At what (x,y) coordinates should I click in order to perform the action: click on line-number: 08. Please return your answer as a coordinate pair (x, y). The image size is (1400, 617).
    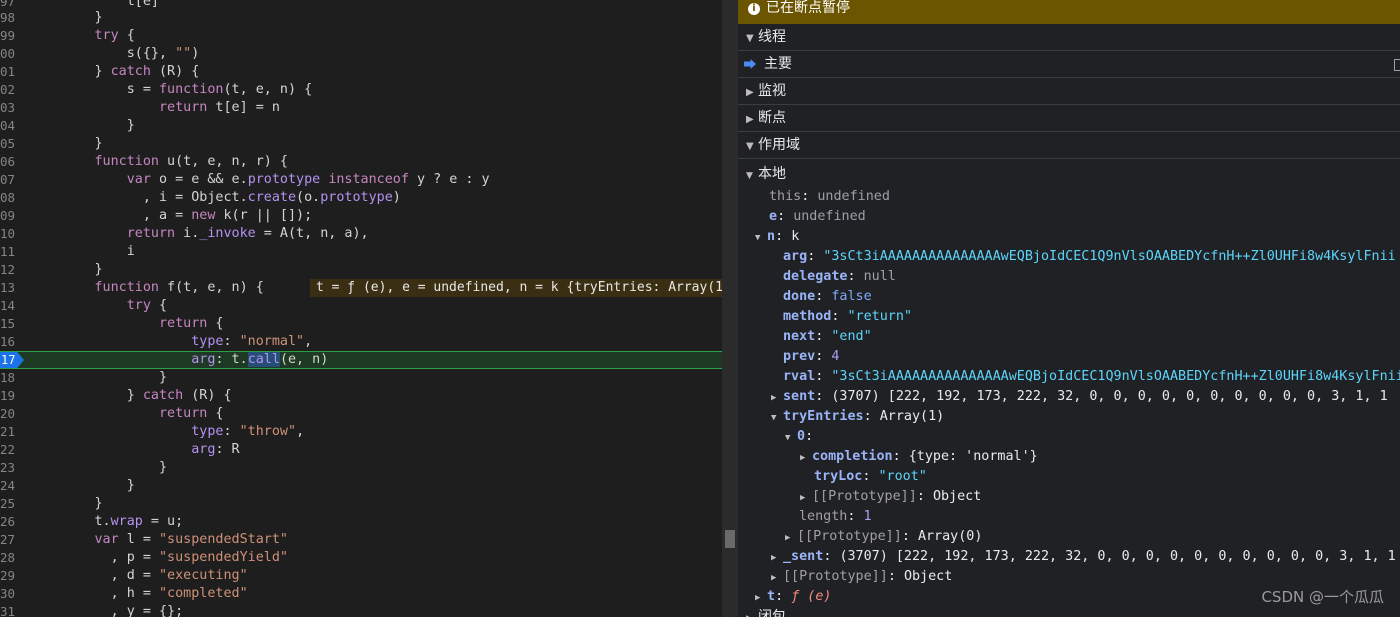
    Looking at the image, I should click on (10, 198).